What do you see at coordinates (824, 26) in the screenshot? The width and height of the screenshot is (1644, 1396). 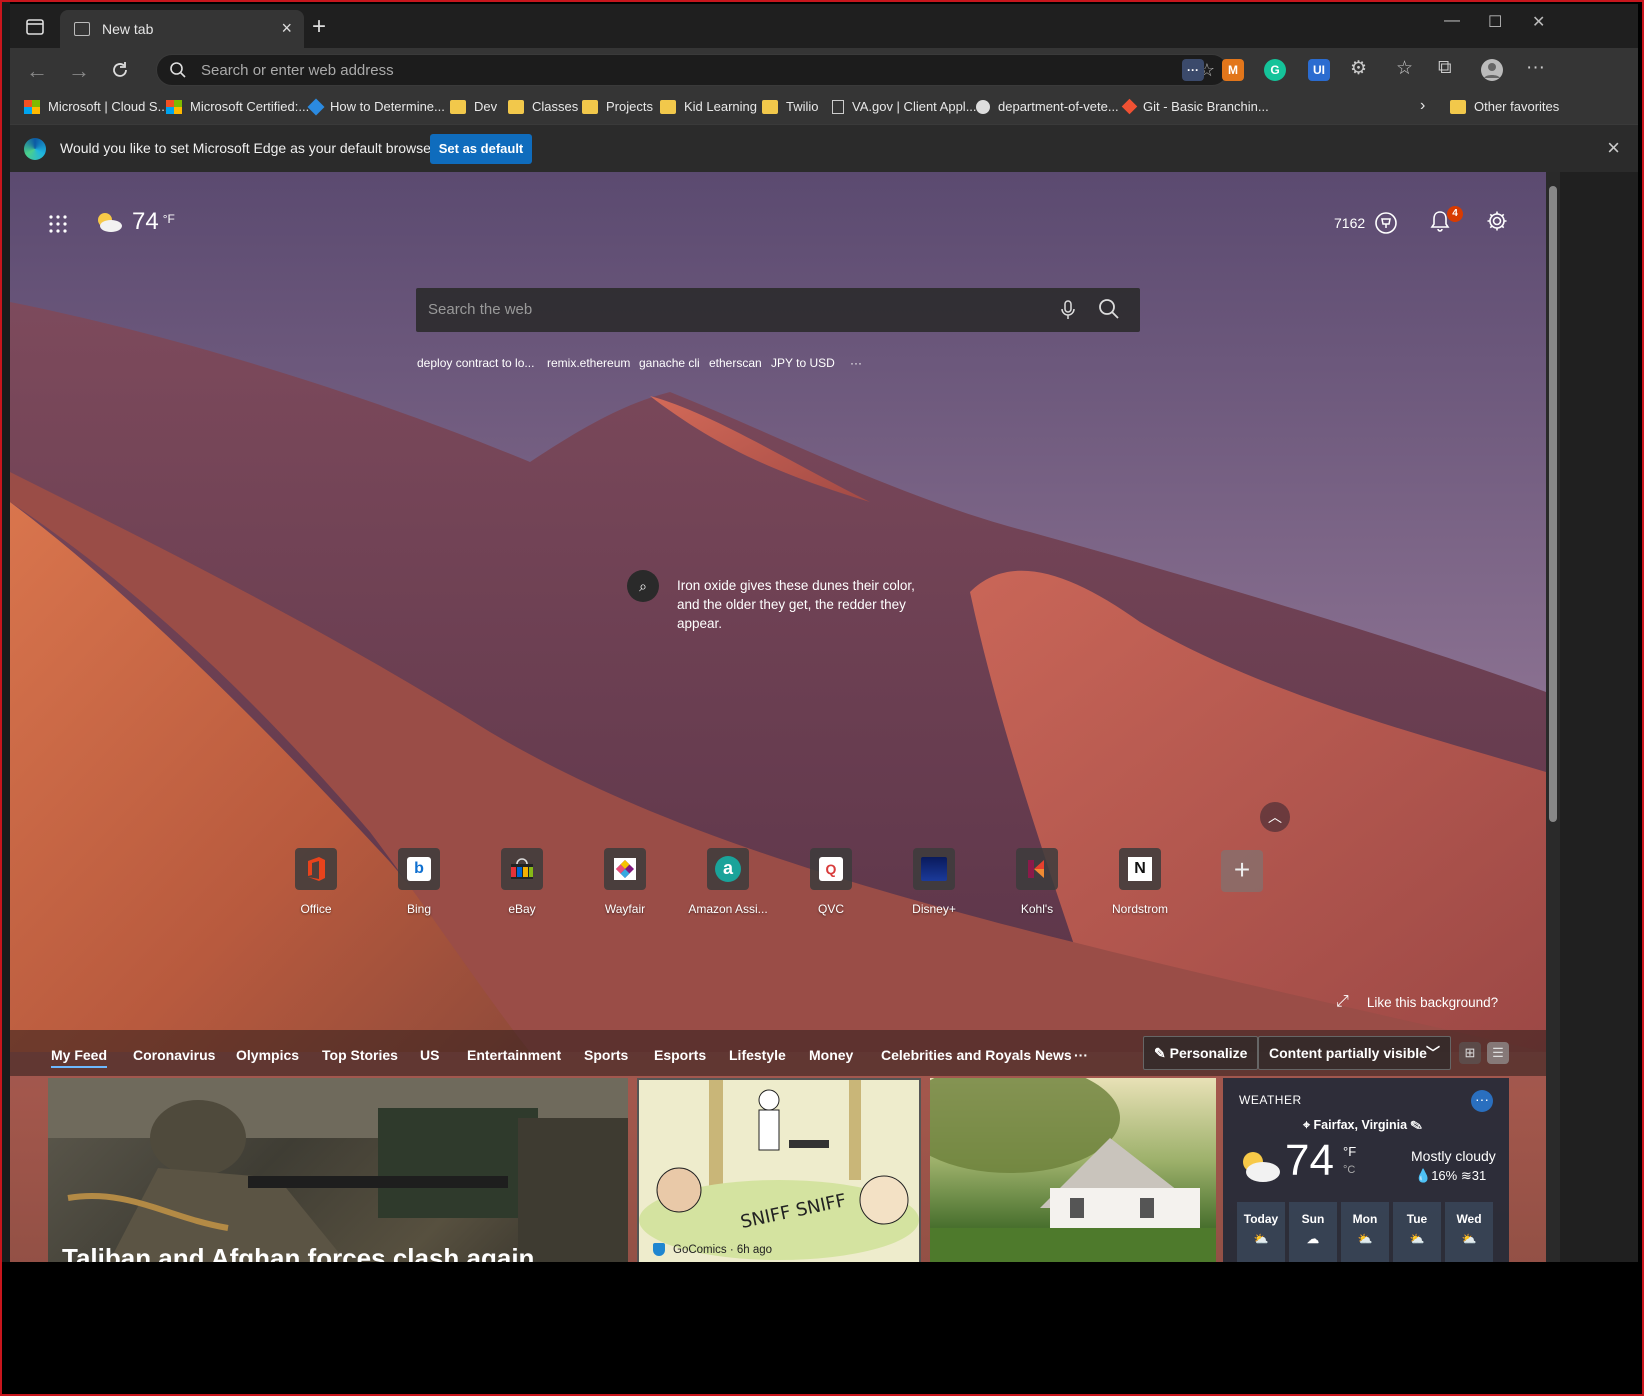 I see `title-bar: New tab × + — ☐ ✕` at bounding box center [824, 26].